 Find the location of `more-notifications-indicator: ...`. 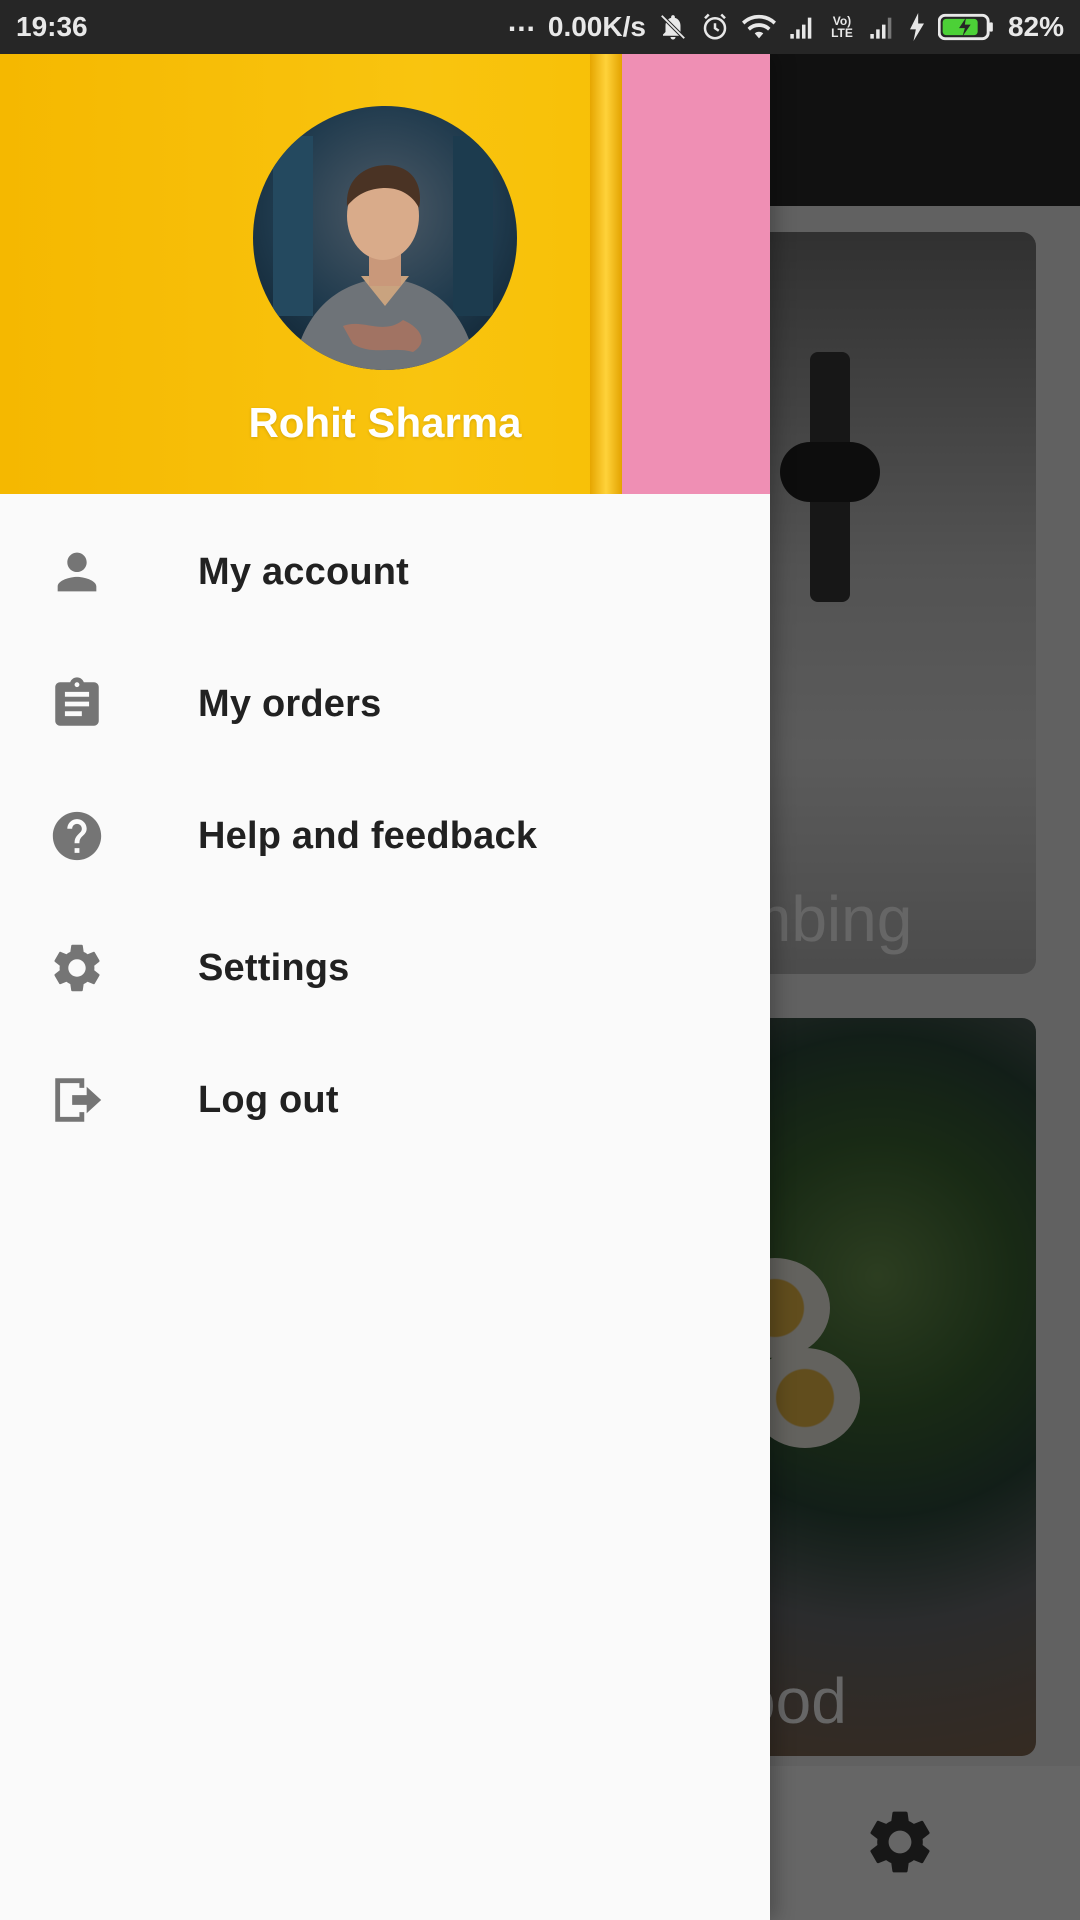

more-notifications-indicator: ... is located at coordinates (521, 21).